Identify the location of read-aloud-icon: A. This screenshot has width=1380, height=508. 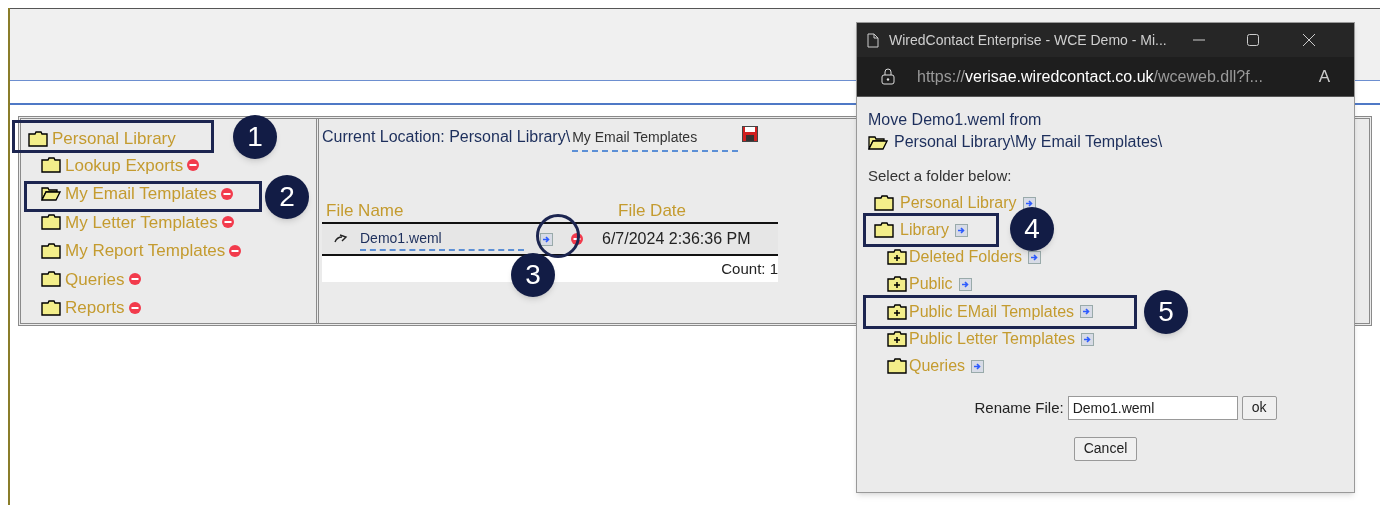
(1324, 76).